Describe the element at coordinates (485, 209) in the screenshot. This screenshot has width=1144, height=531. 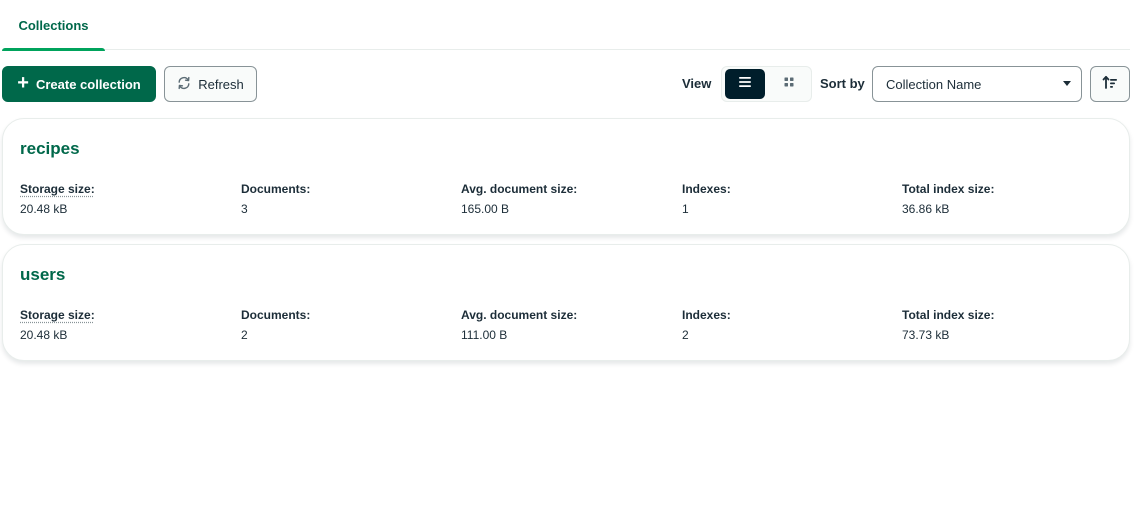
I see `avg-document-size-value: 165.00 B` at that location.